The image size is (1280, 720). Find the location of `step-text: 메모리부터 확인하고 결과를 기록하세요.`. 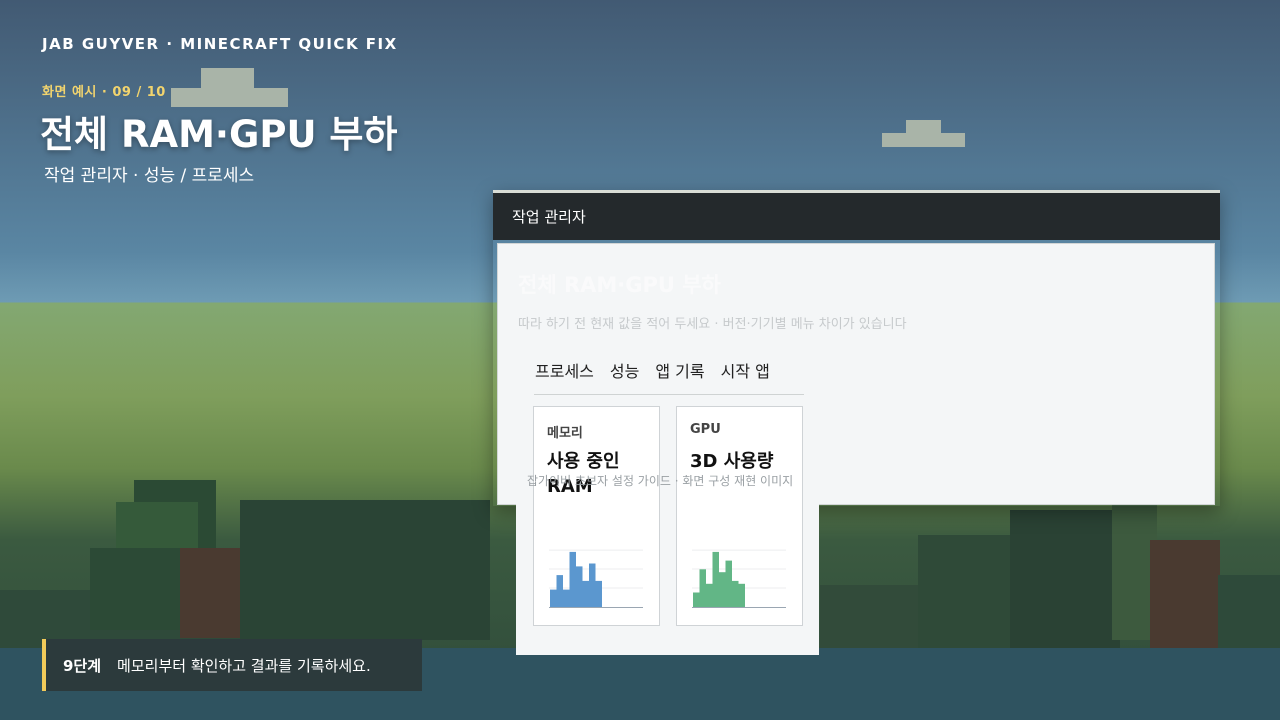

step-text: 메모리부터 확인하고 결과를 기록하세요. is located at coordinates (244, 665).